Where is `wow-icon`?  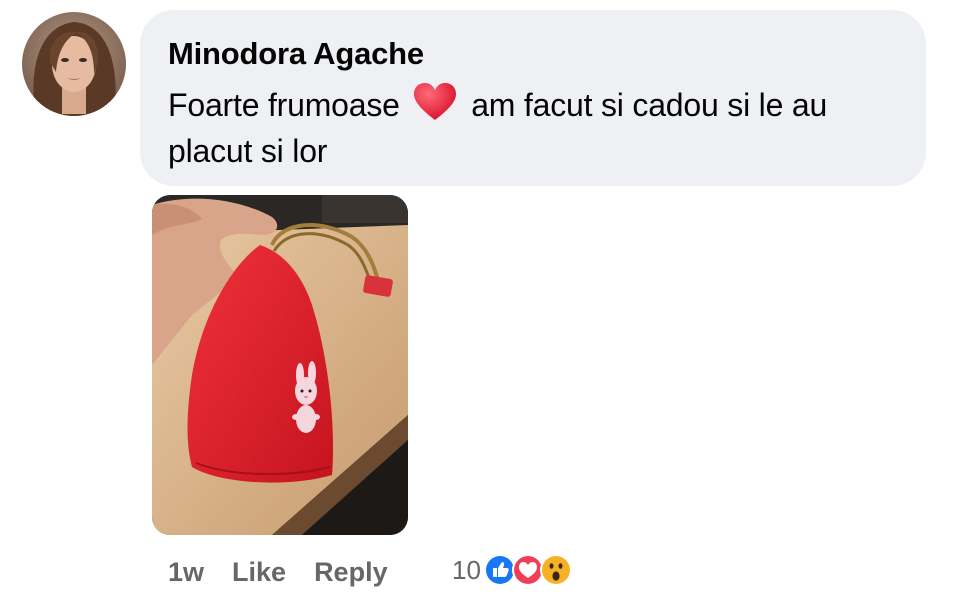 wow-icon is located at coordinates (555, 570).